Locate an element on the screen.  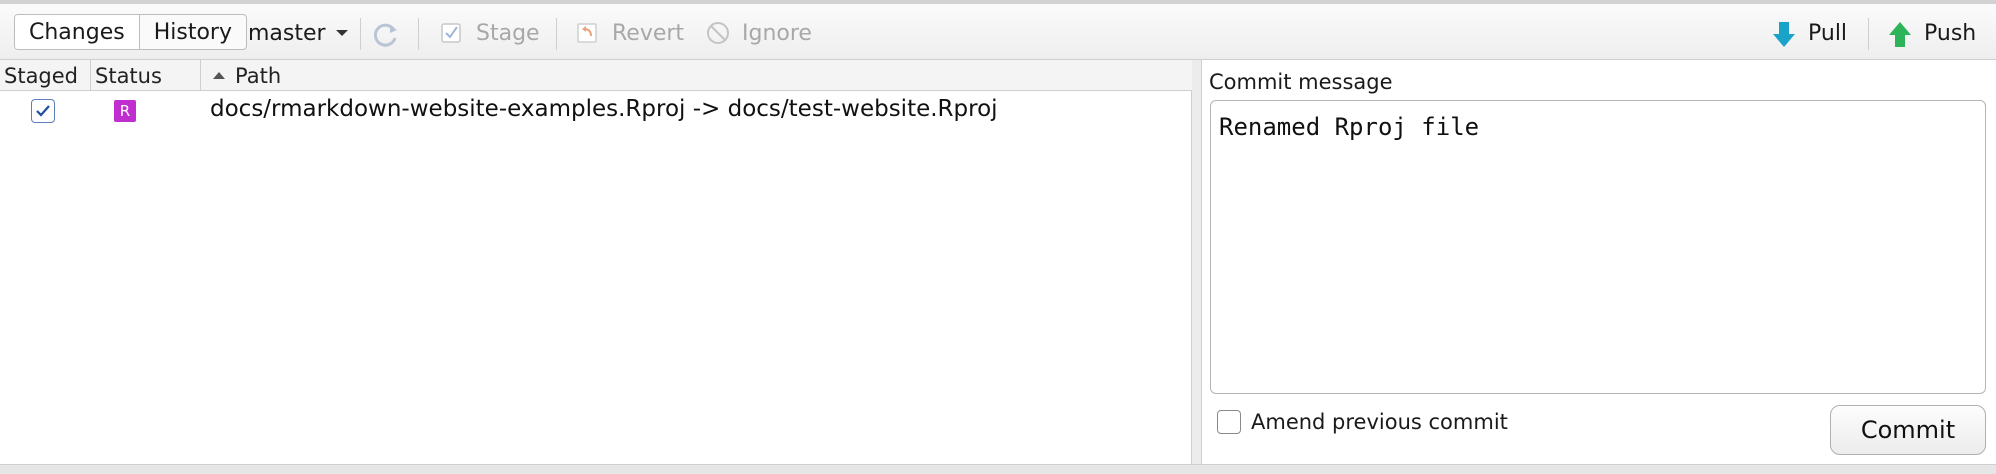
stage-button: Stage is located at coordinates (490, 33).